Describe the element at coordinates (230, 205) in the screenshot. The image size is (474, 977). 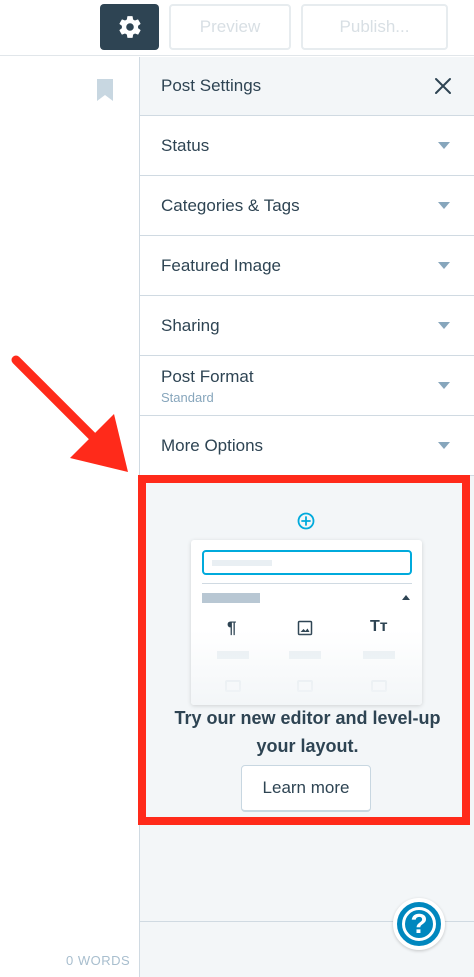
I see `panel-label: Categories & Tags` at that location.